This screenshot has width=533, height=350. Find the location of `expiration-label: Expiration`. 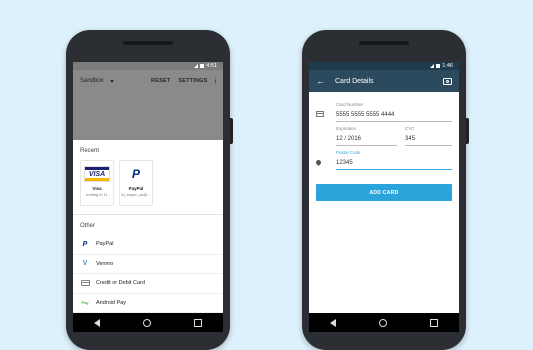

expiration-label: Expiration is located at coordinates (346, 128).